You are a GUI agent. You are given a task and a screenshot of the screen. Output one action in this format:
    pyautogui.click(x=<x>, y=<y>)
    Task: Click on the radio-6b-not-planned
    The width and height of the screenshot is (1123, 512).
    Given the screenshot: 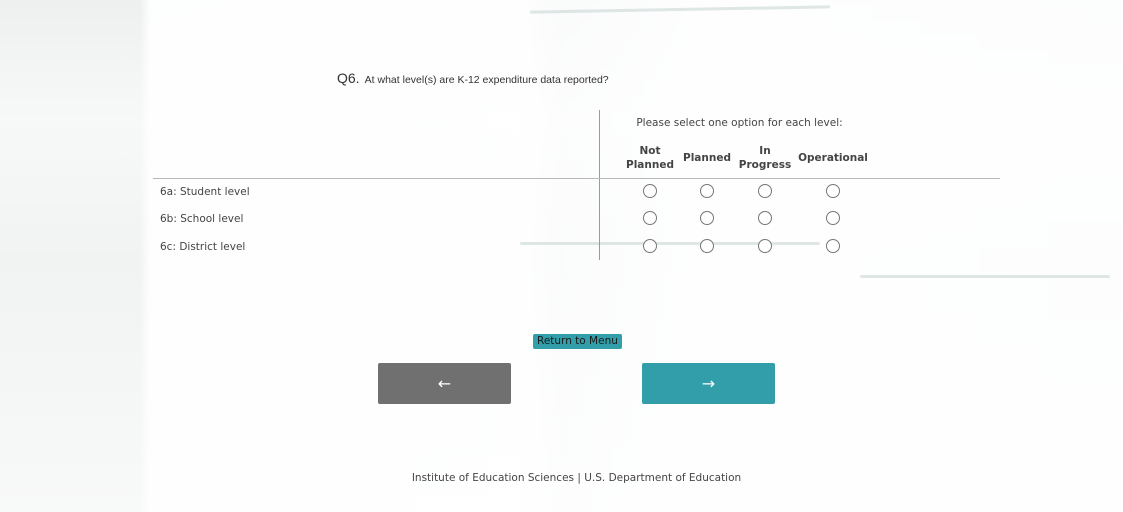 What is the action you would take?
    pyautogui.click(x=650, y=218)
    